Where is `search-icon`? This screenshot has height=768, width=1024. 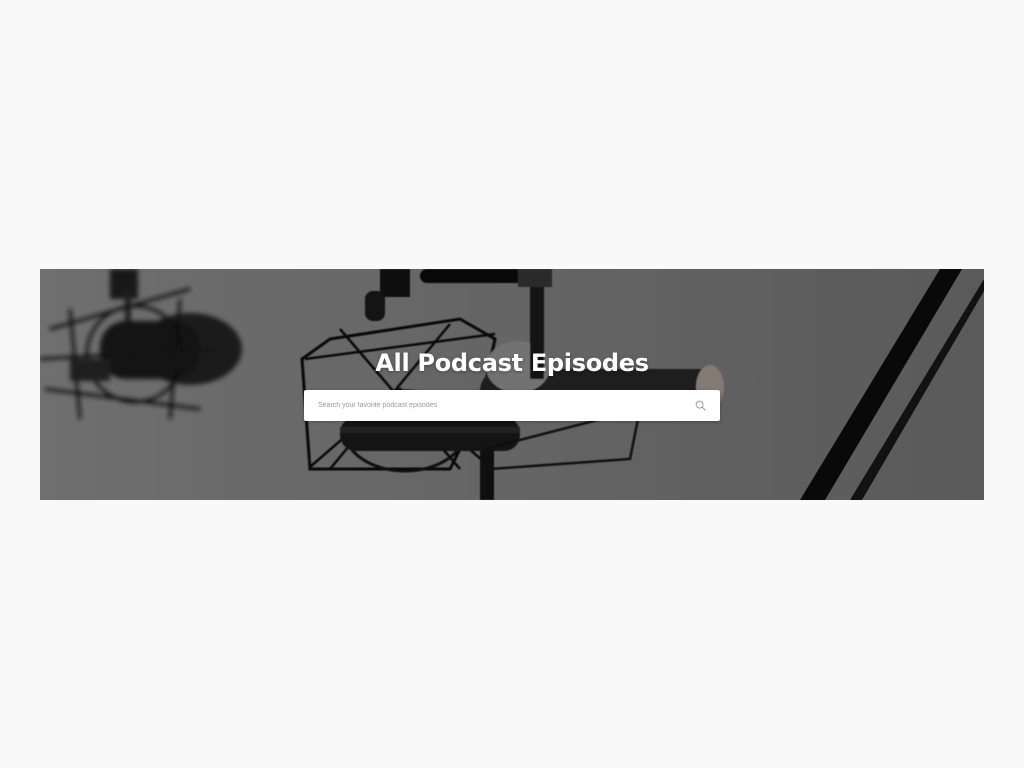 search-icon is located at coordinates (700, 405).